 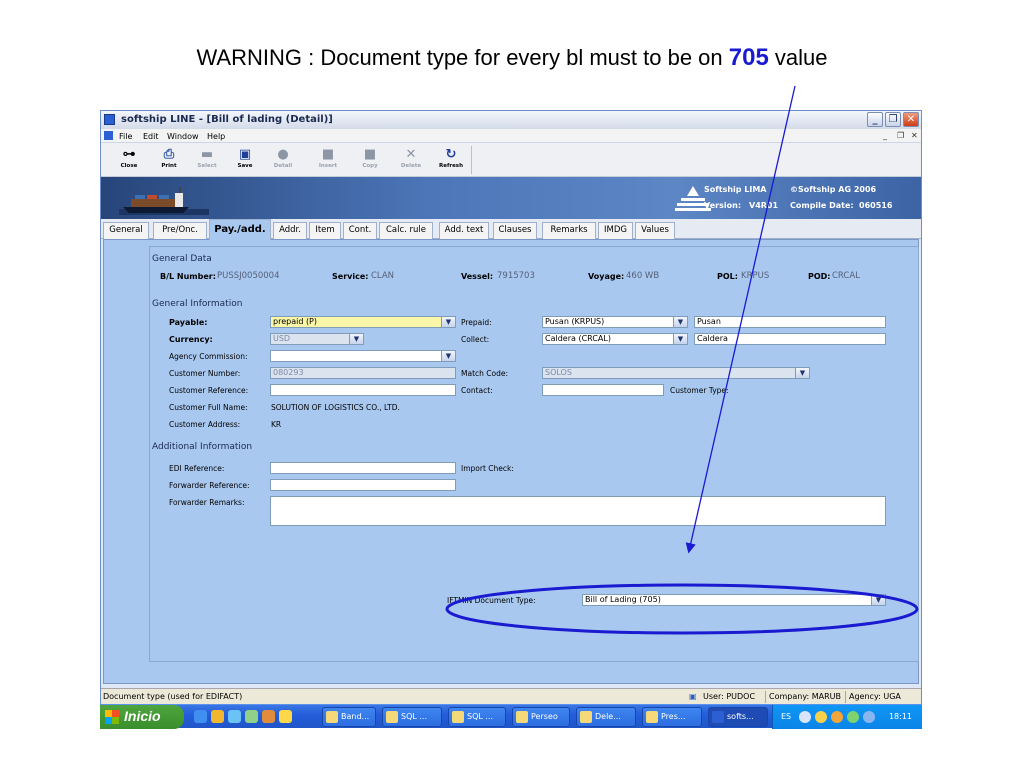 I want to click on tab-pay-add: Pay./add., so click(x=240, y=229).